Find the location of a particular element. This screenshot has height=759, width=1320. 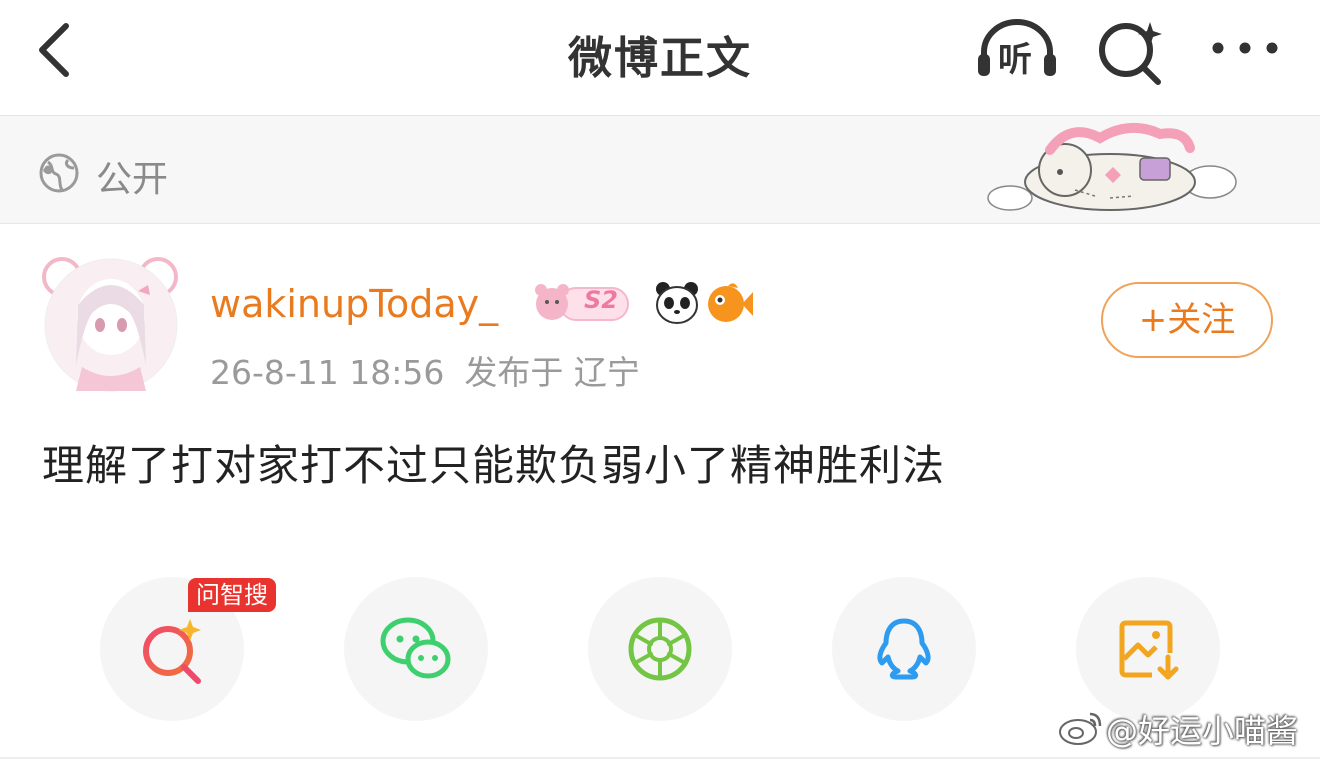

weibo-logo-icon is located at coordinates (1080, 728).